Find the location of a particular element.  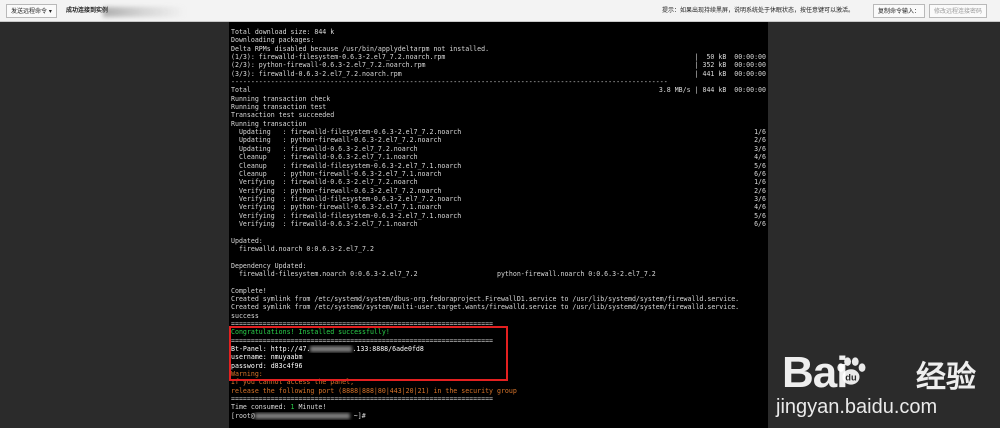

terminal-line-text: Running transaction test is located at coordinates (279, 107).